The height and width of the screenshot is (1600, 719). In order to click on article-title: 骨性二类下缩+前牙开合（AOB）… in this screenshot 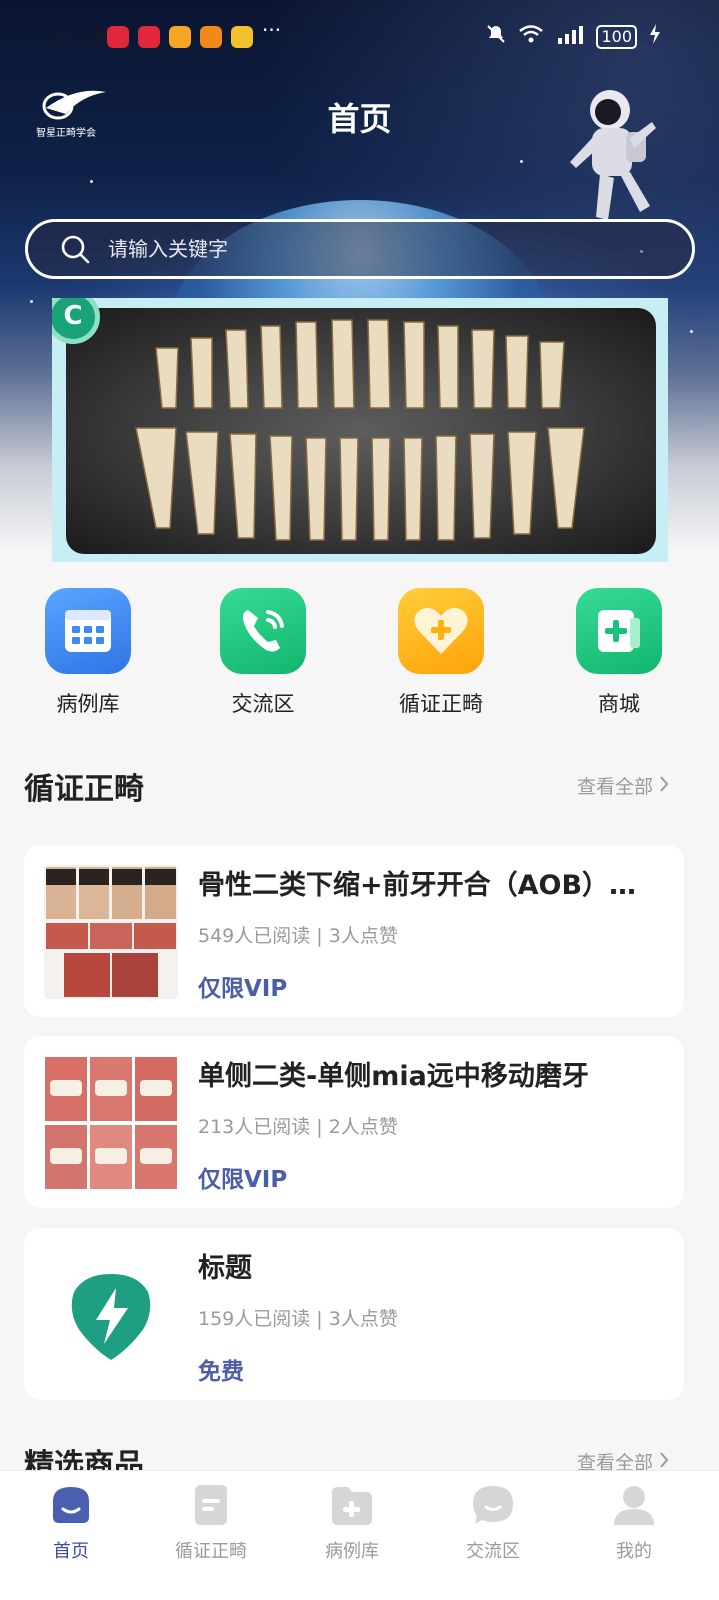, I will do `click(417, 885)`.